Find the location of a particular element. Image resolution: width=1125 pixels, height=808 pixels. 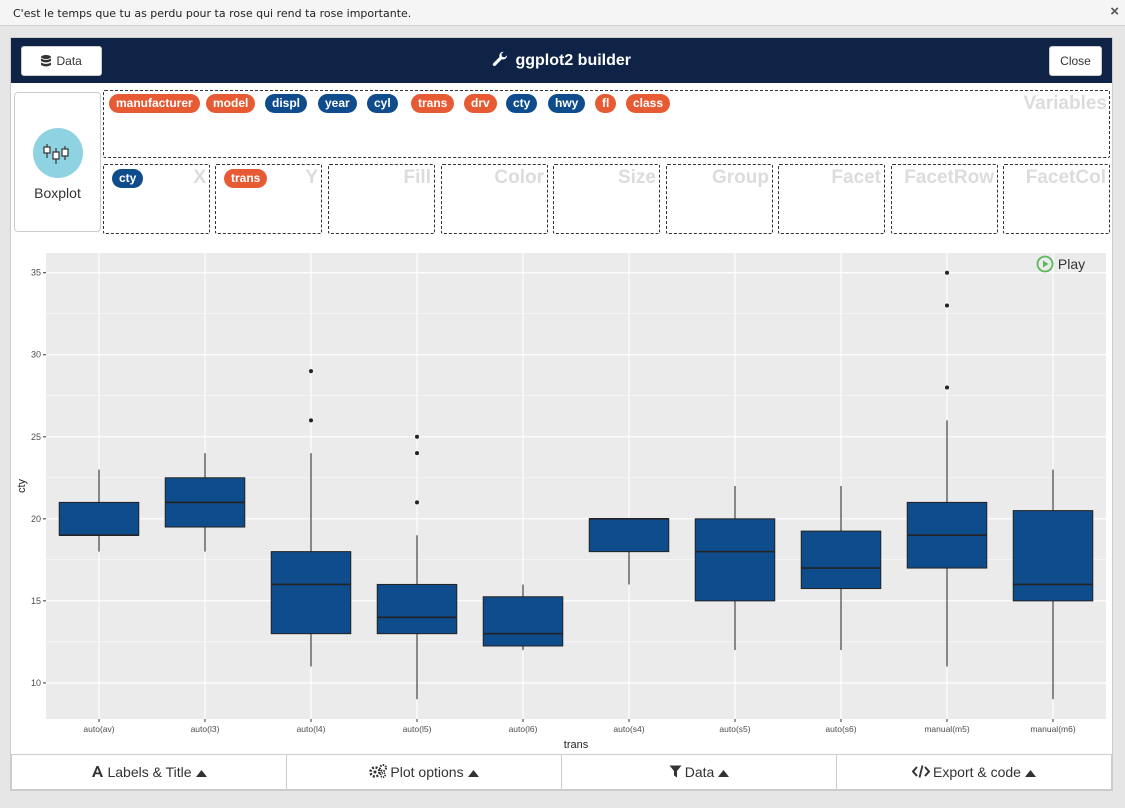

dropzone-fill: Fill is located at coordinates (381, 199).